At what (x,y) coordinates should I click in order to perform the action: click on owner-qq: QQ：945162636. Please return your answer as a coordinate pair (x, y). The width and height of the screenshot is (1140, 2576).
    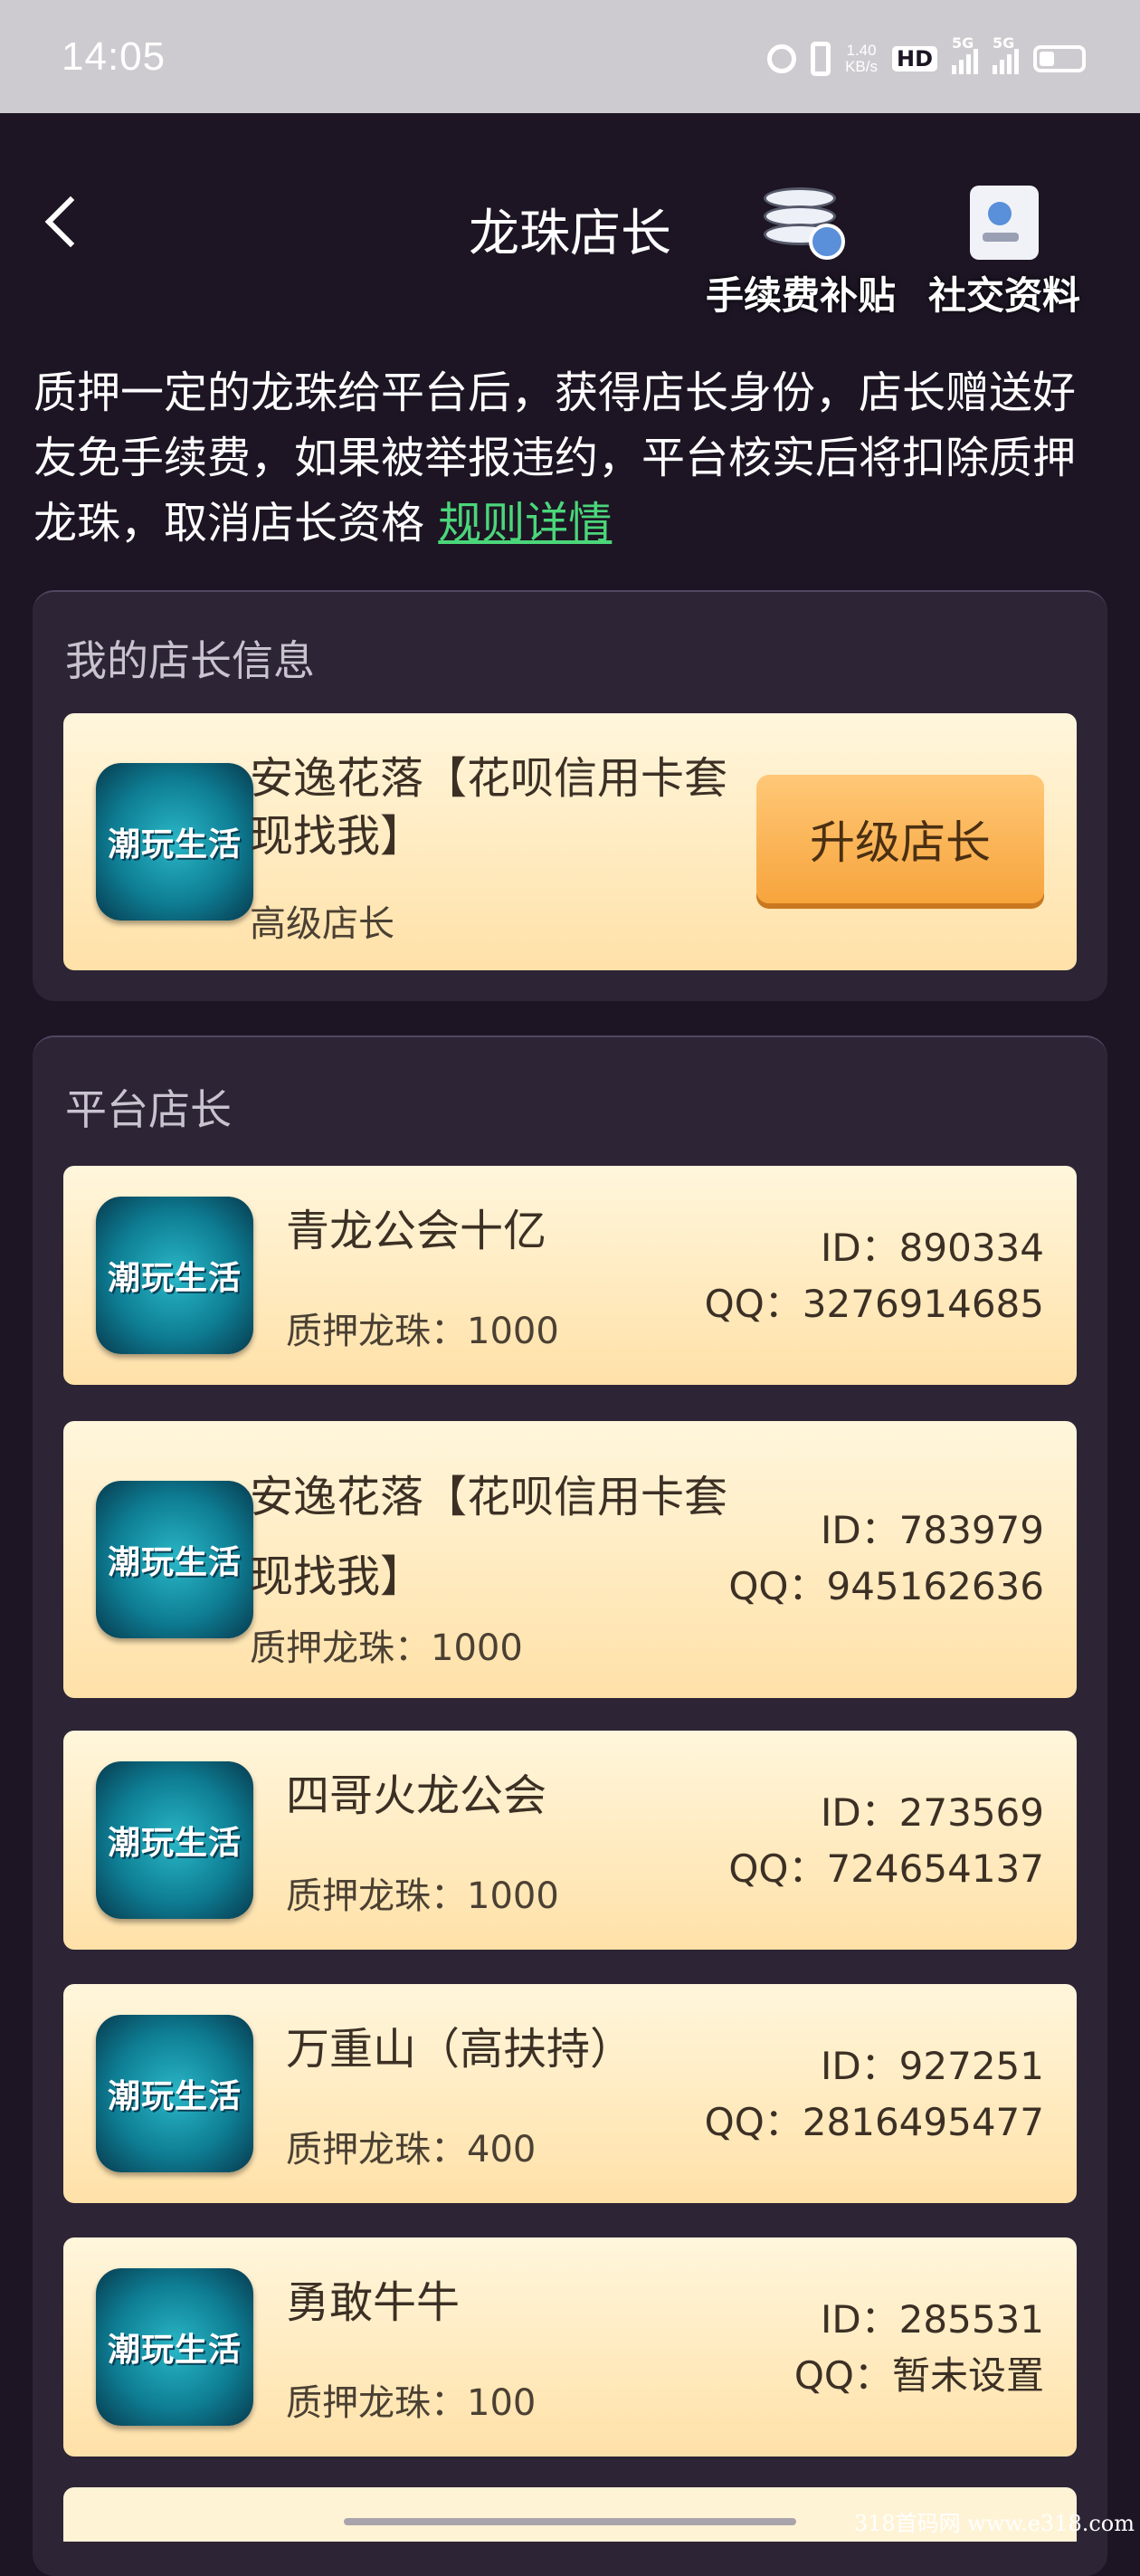
    Looking at the image, I should click on (886, 1586).